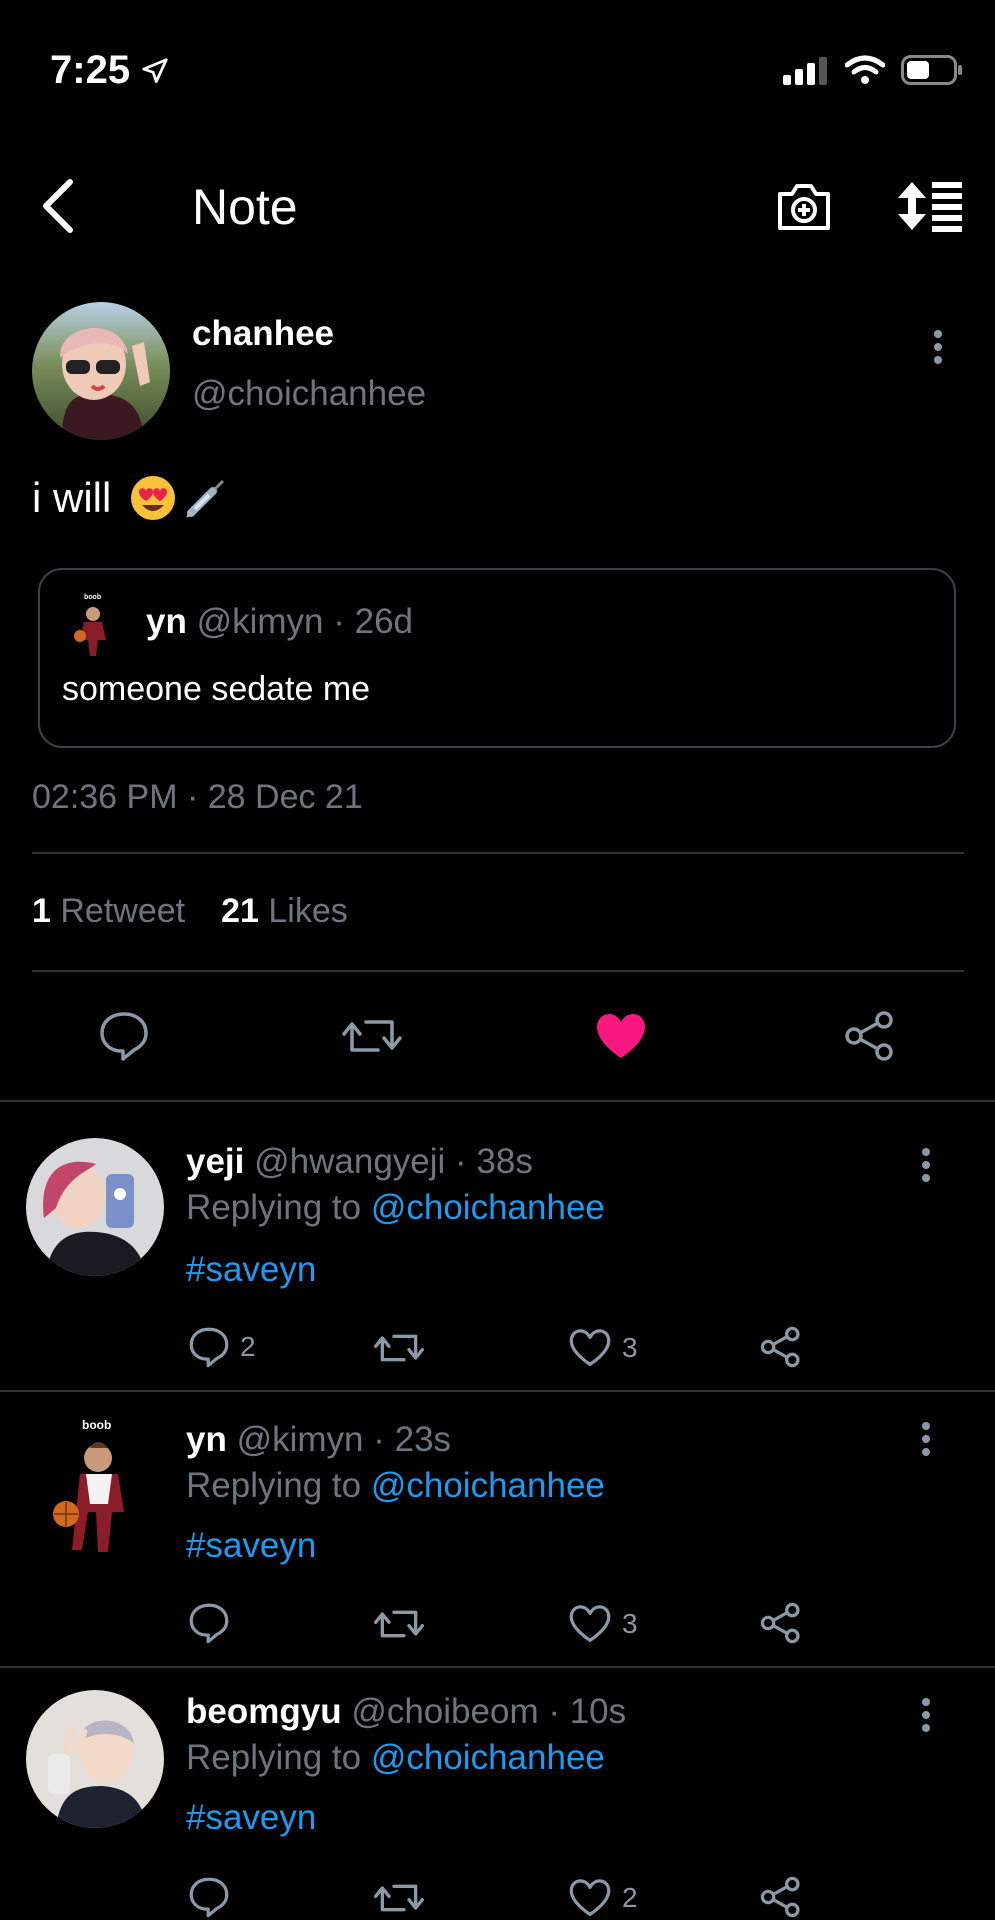 The width and height of the screenshot is (995, 1920). What do you see at coordinates (489, 1711) in the screenshot?
I see `reply-meta: @choibeom · 10s` at bounding box center [489, 1711].